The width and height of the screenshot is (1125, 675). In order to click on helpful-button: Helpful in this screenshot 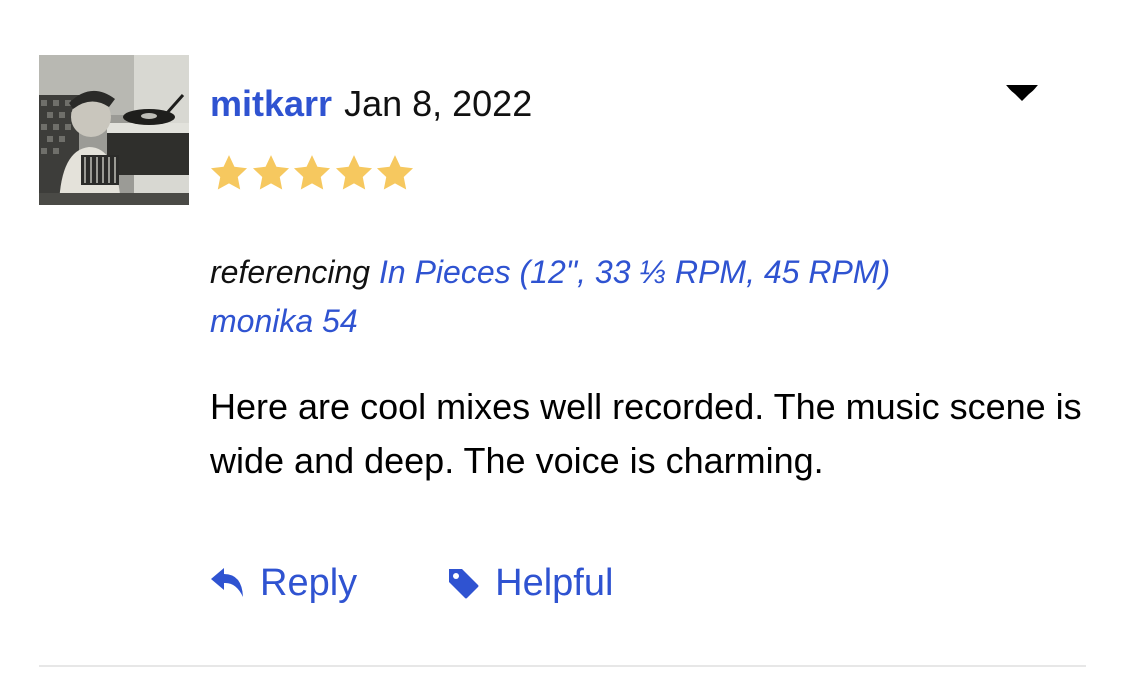, I will do `click(528, 583)`.